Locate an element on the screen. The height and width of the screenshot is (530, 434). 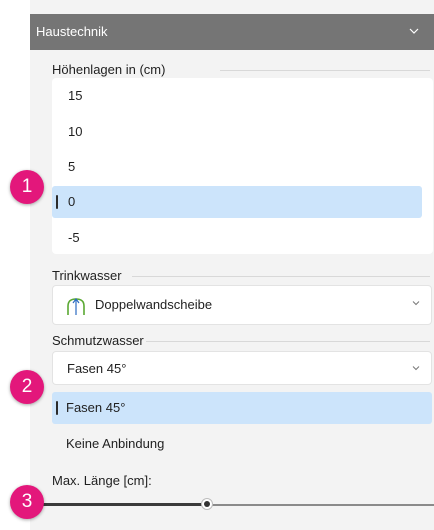
slider-fill is located at coordinates (118, 504).